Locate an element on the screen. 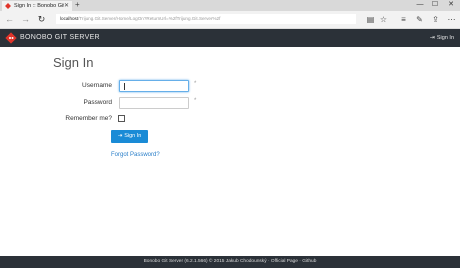  remember-me-label: Remember me? is located at coordinates (88, 118).